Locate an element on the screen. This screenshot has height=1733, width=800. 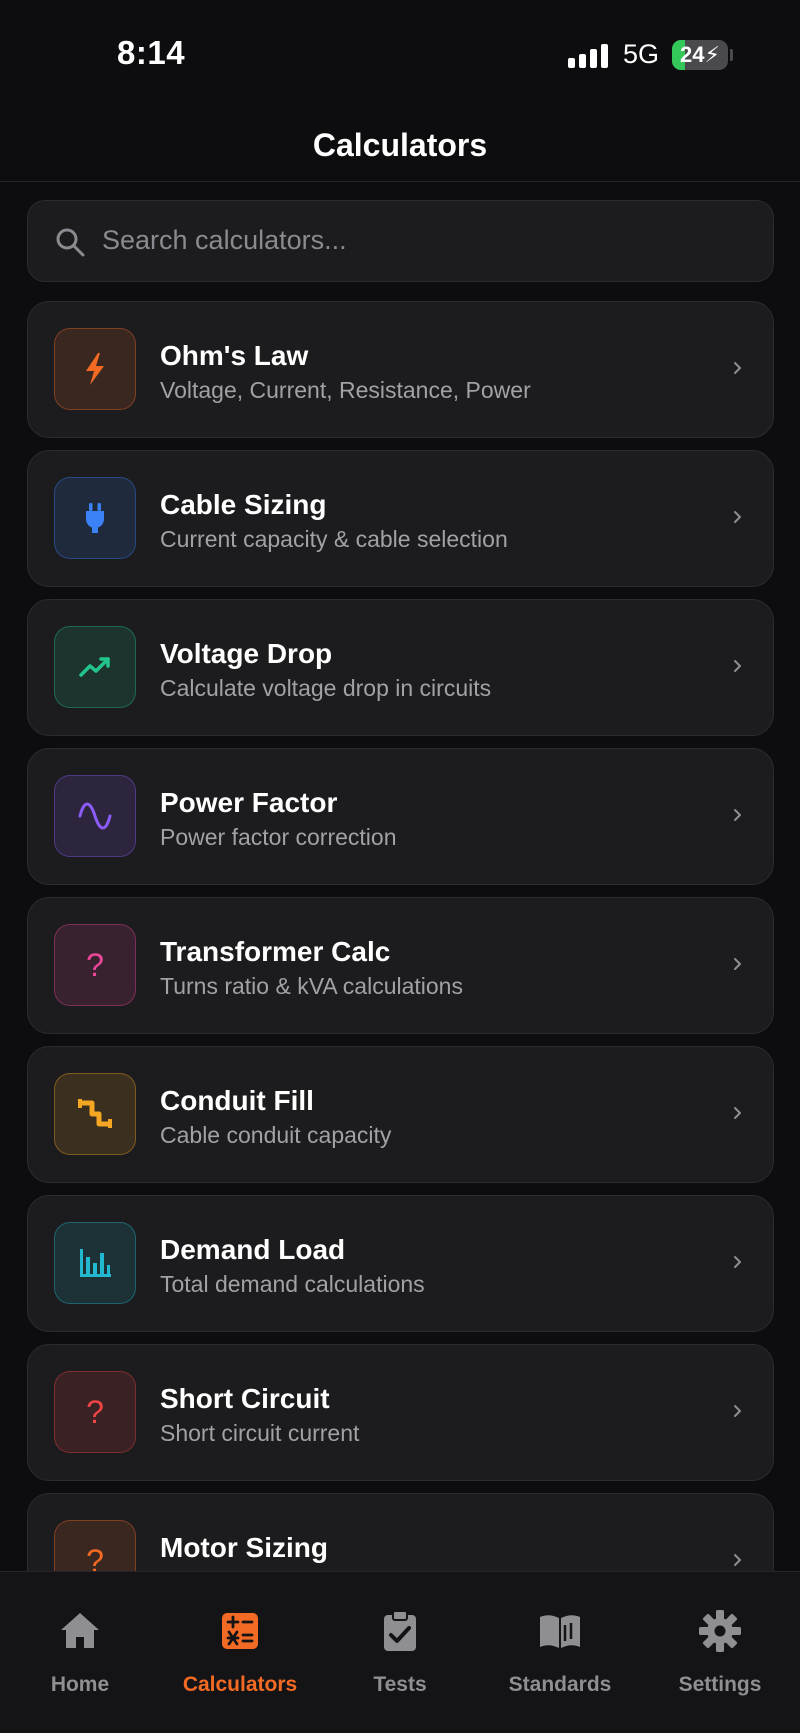
tab-standards: Standards is located at coordinates (560, 1642).